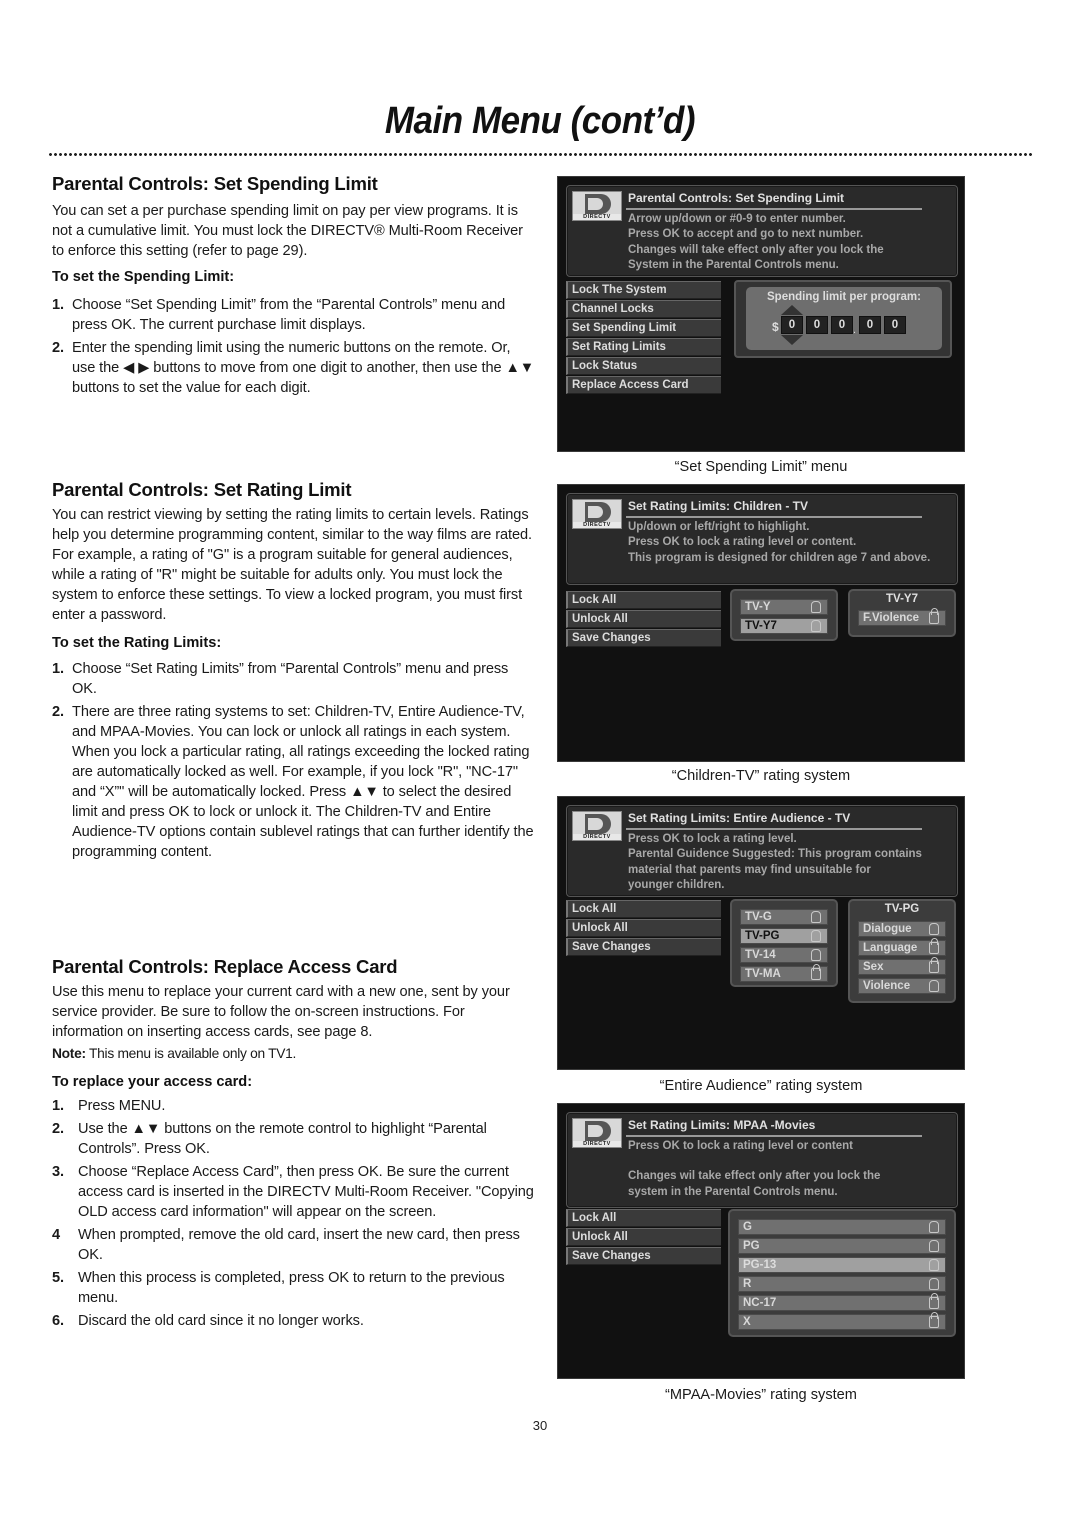 The width and height of the screenshot is (1080, 1528). I want to click on menu-item-set-rating-limits: Set Rating Limits, so click(643, 347).